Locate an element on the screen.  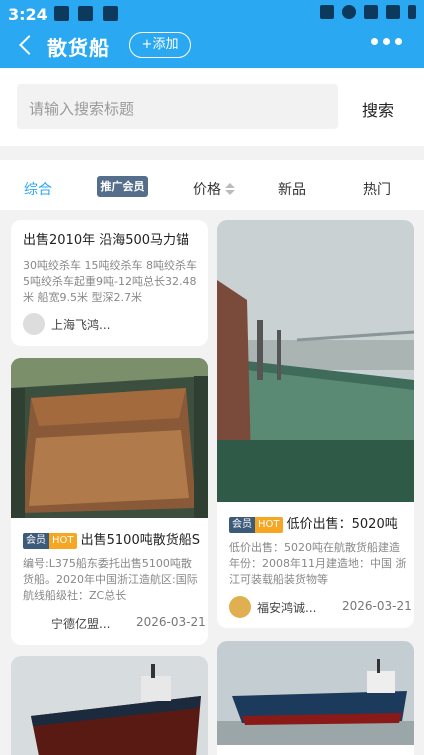
sort-arrows-icon is located at coordinates (230, 190).